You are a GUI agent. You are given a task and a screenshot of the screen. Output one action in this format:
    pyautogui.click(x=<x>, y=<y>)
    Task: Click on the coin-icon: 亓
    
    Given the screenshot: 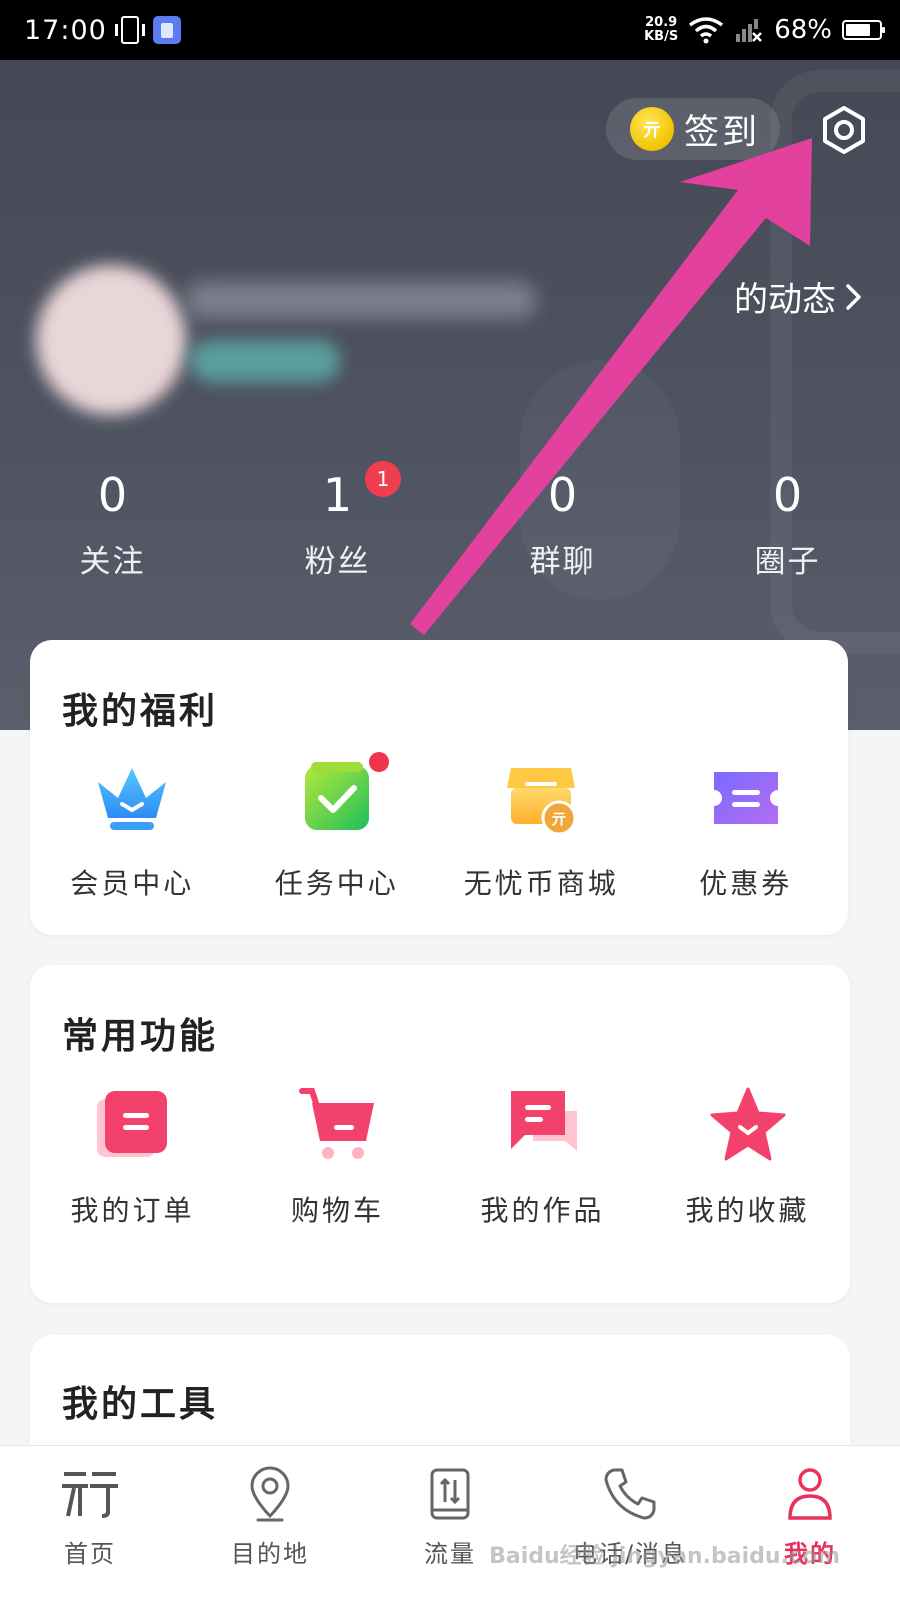 What is the action you would take?
    pyautogui.click(x=652, y=129)
    